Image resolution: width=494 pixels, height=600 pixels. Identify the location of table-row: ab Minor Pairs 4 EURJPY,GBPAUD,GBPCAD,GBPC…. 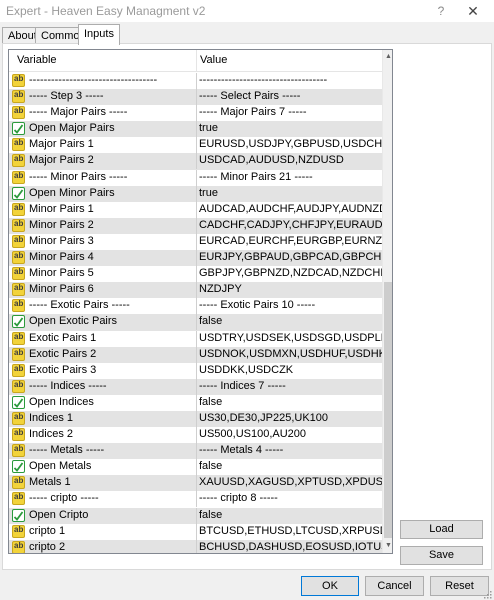
(198, 258).